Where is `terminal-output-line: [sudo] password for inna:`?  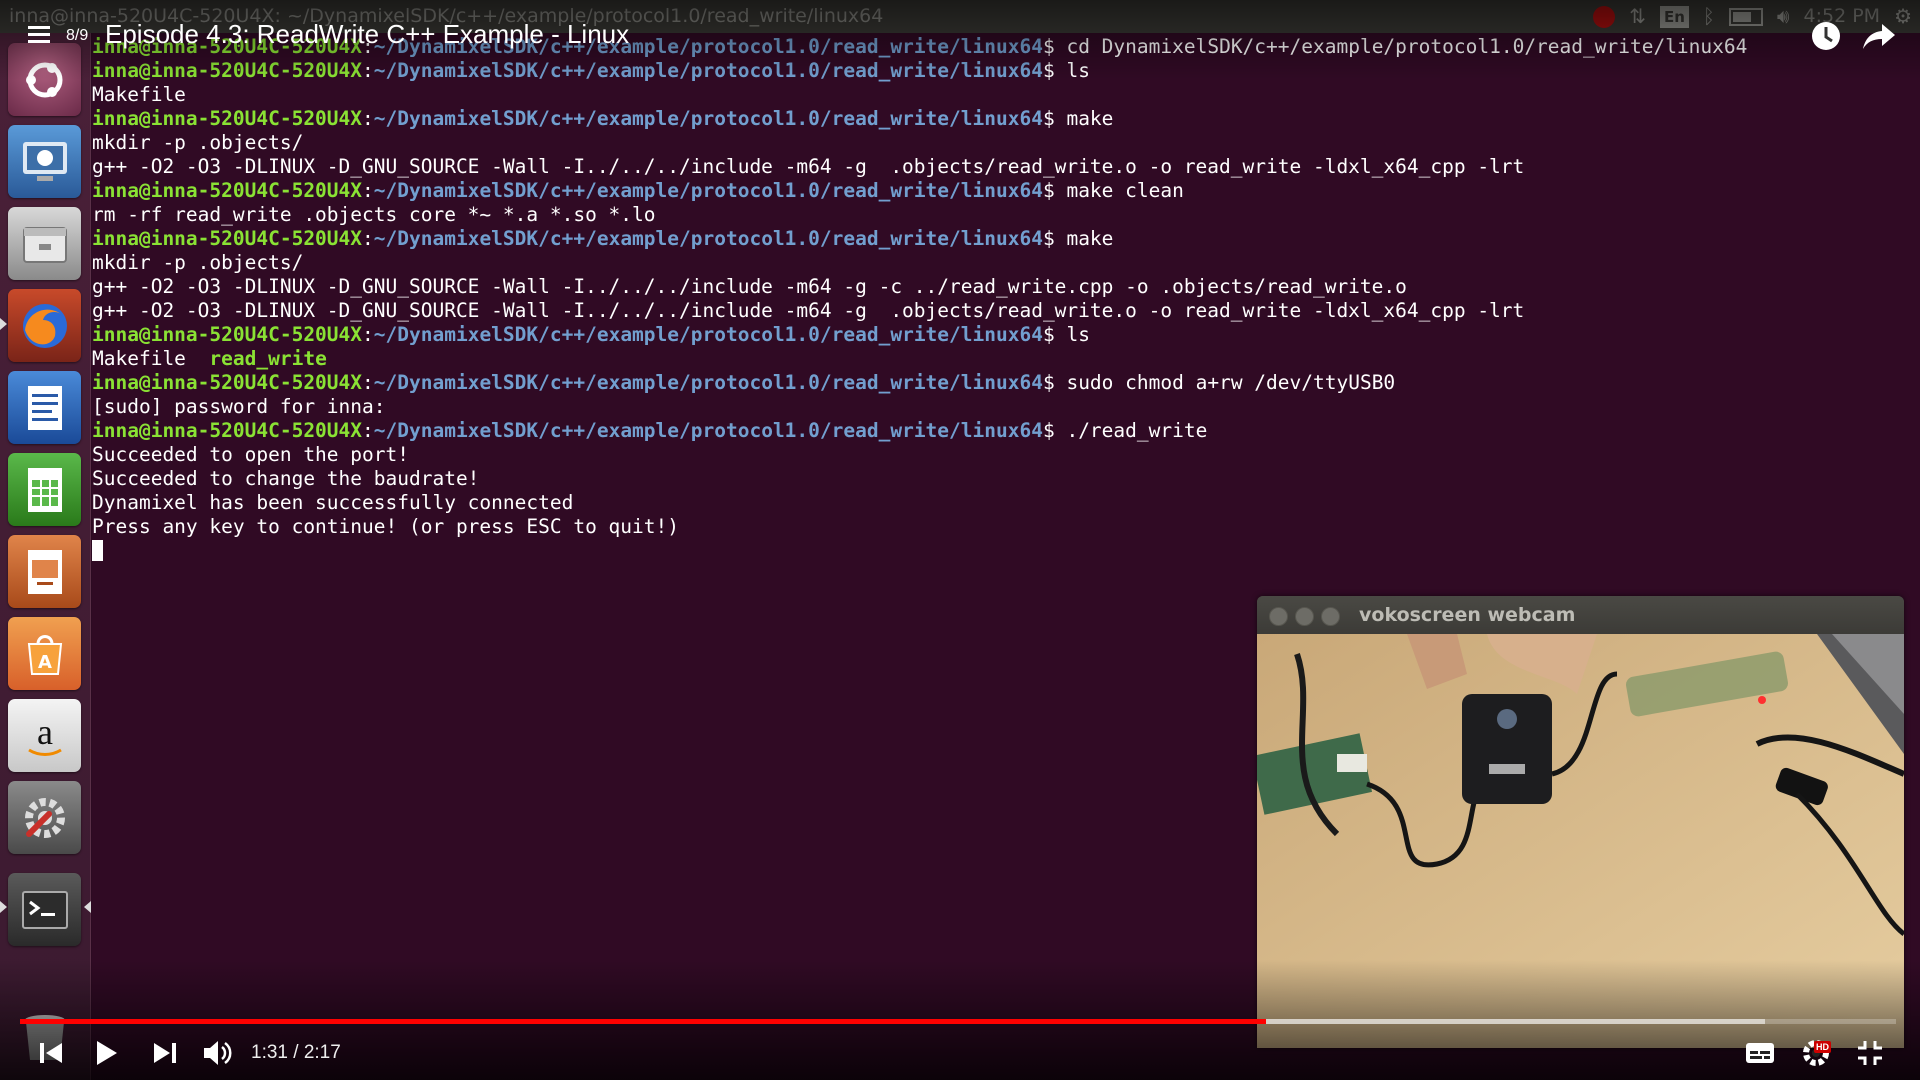
terminal-output-line: [sudo] password for inna: is located at coordinates (239, 406).